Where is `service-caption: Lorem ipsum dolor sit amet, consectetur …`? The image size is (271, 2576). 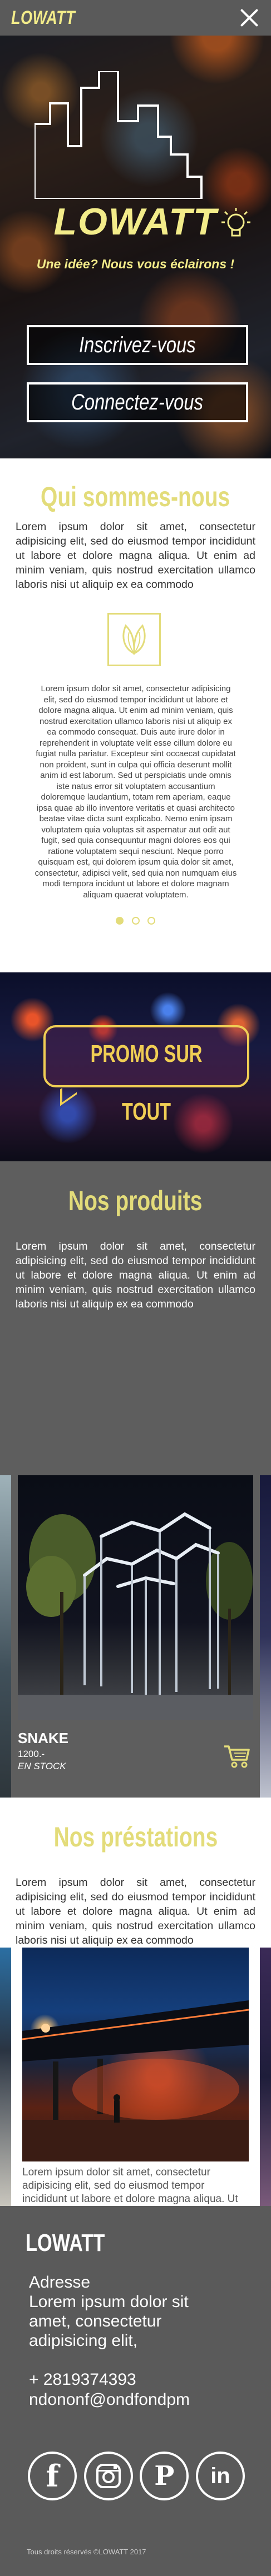
service-caption: Lorem ipsum dolor sit amet, consectetur … is located at coordinates (130, 2185).